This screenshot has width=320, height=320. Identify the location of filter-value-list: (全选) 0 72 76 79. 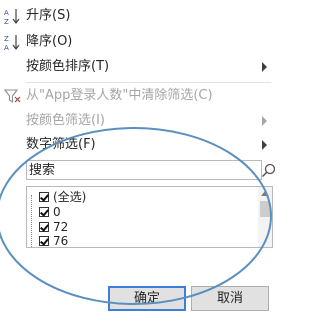
(149, 217).